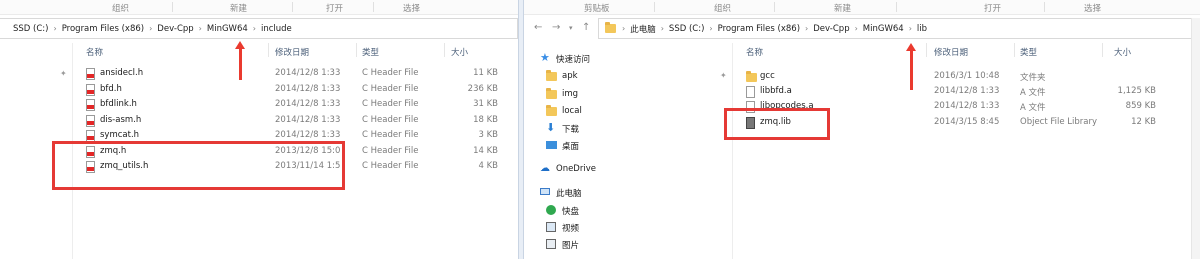  I want to click on file-name: gcc, so click(767, 76).